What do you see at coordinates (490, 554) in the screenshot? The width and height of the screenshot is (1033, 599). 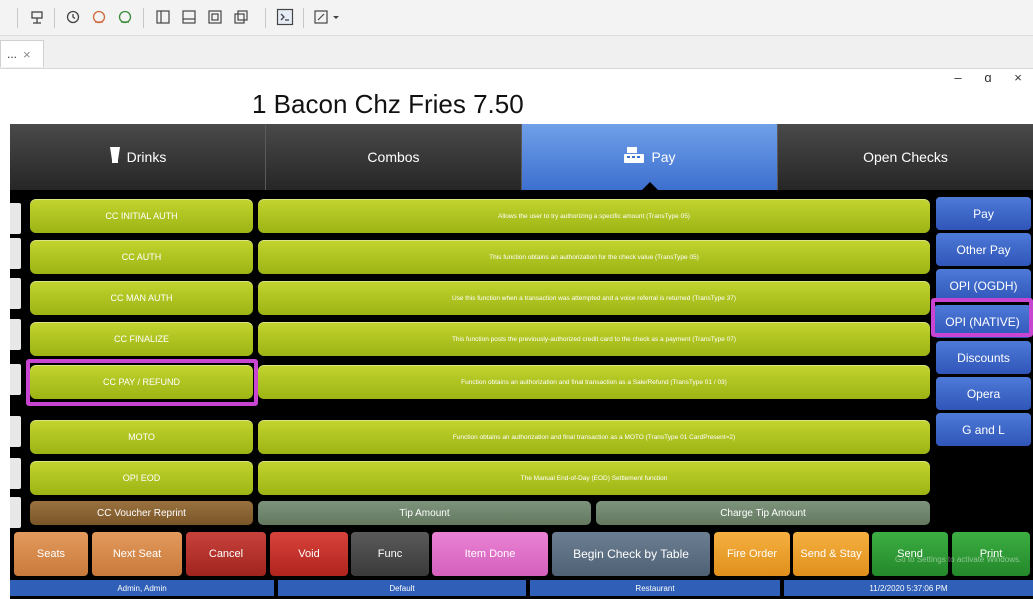 I see `item-done-button: Item Done` at bounding box center [490, 554].